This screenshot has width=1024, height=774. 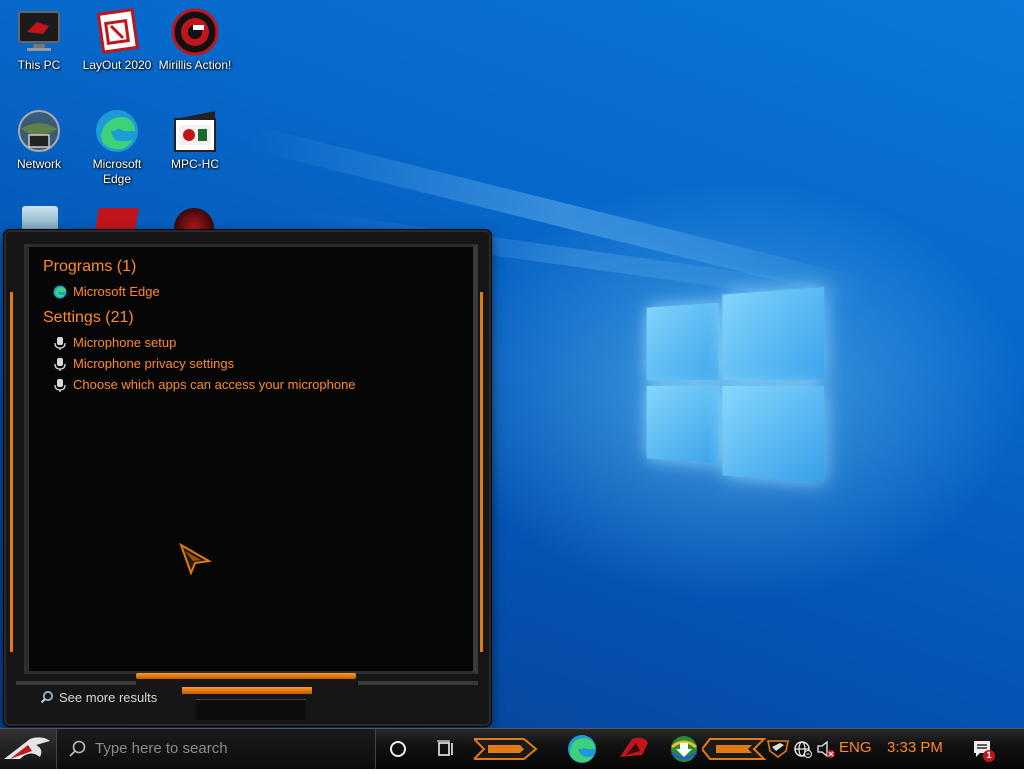 I want to click on taskbar-decoration-right, so click(x=734, y=749).